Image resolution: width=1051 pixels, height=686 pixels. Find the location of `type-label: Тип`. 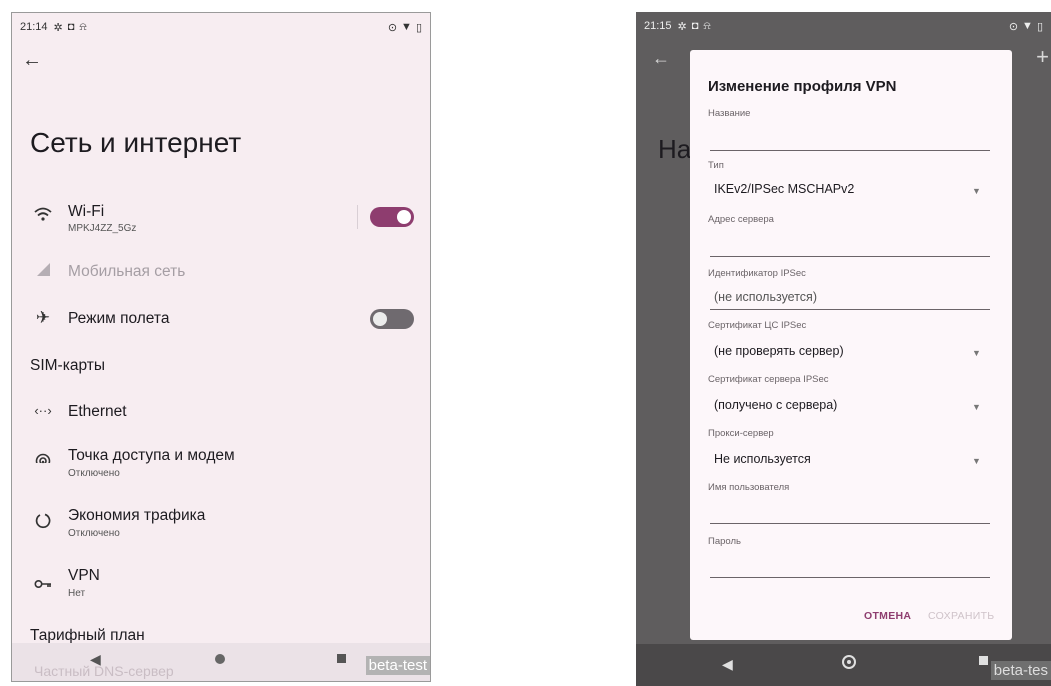

type-label: Тип is located at coordinates (716, 165).